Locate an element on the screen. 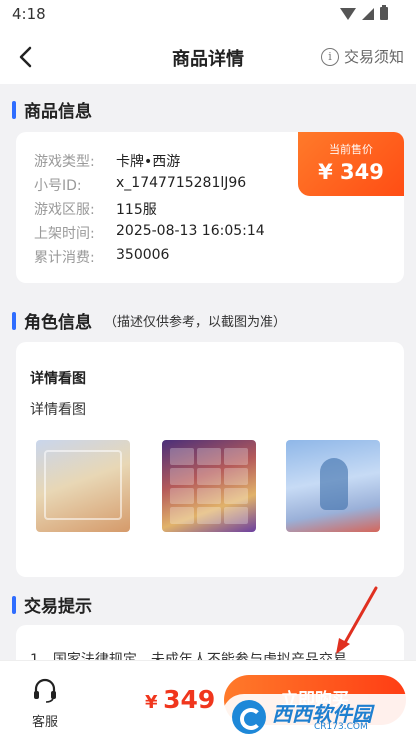 Image resolution: width=416 pixels, height=740 pixels. watermark-logo-icon is located at coordinates (249, 717).